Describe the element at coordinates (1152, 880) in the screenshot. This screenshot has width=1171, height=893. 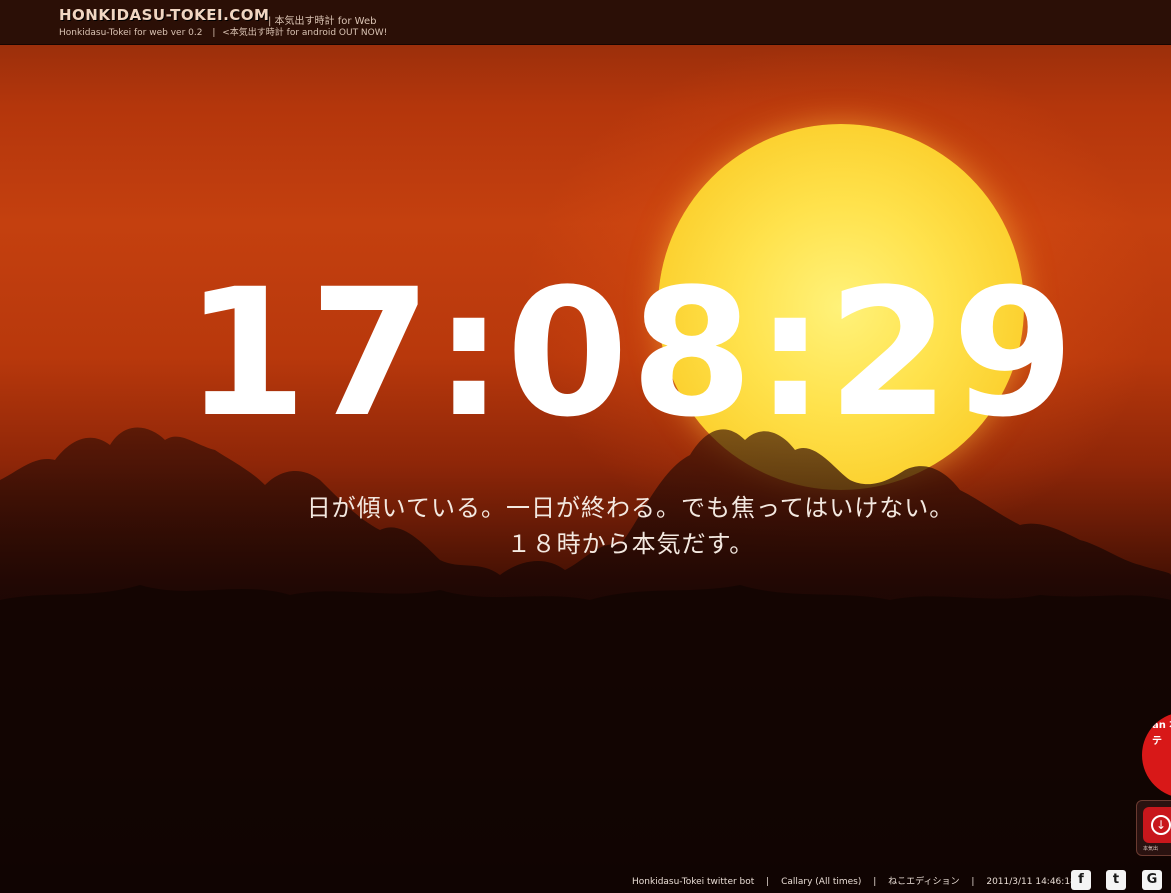
I see `google-icon: G` at that location.